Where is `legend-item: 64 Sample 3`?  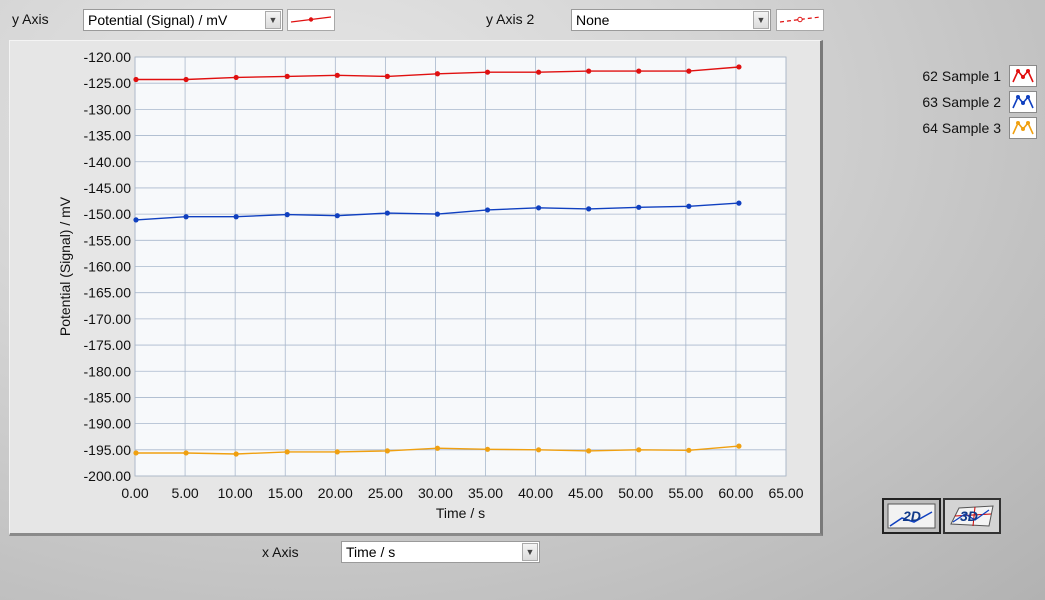
legend-item: 64 Sample 3 is located at coordinates (967, 129).